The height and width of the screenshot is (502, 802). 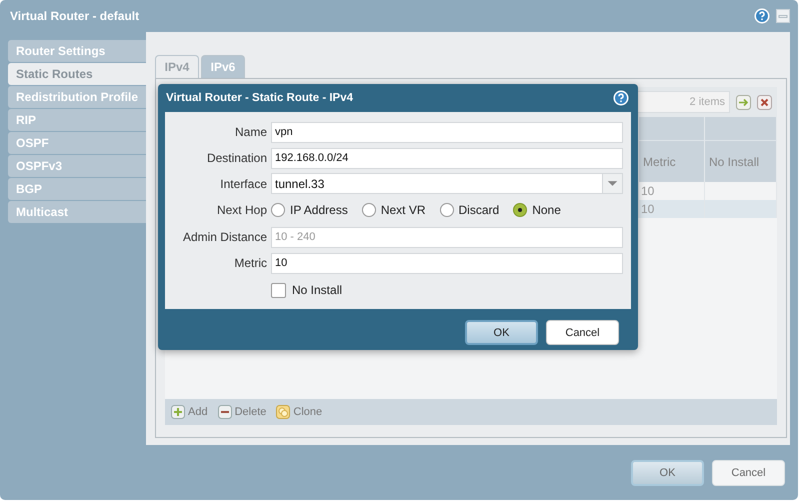 I want to click on field-label: Metric, so click(x=250, y=263).